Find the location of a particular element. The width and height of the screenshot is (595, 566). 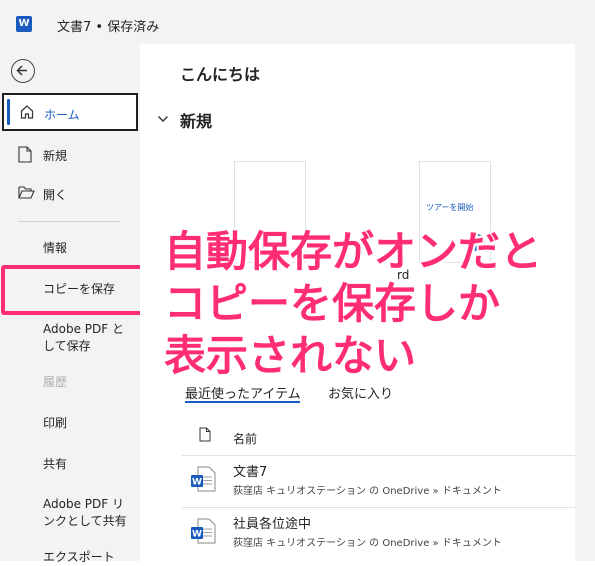

tab-favorites: お気に入り is located at coordinates (360, 392).